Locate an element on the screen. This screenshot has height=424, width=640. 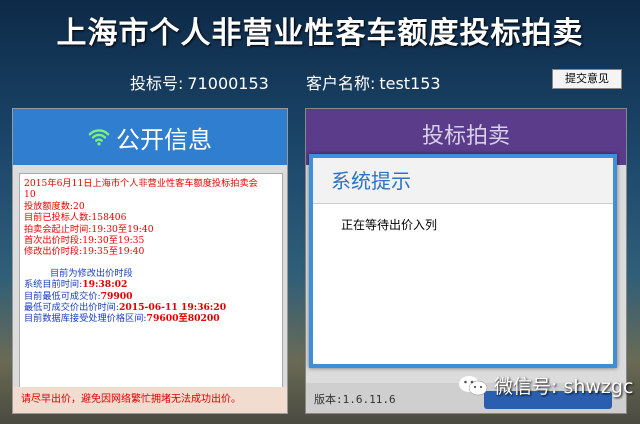
wechat-icon is located at coordinates (473, 385).